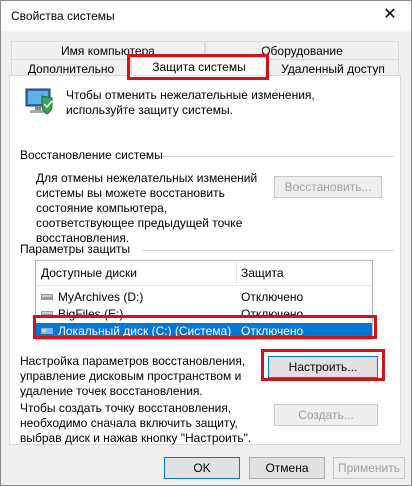 The width and height of the screenshot is (412, 486). Describe the element at coordinates (204, 331) in the screenshot. I see `list-item-selected: Локальный диск (C:) (Система) Отключено` at that location.